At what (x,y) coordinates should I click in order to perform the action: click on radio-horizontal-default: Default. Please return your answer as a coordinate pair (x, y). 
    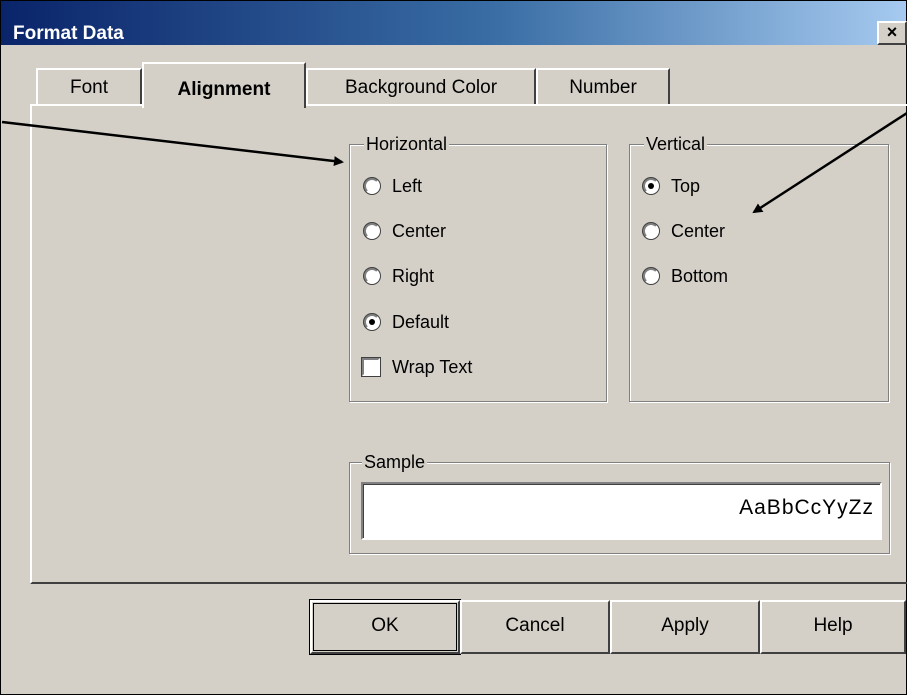
    Looking at the image, I should click on (406, 322).